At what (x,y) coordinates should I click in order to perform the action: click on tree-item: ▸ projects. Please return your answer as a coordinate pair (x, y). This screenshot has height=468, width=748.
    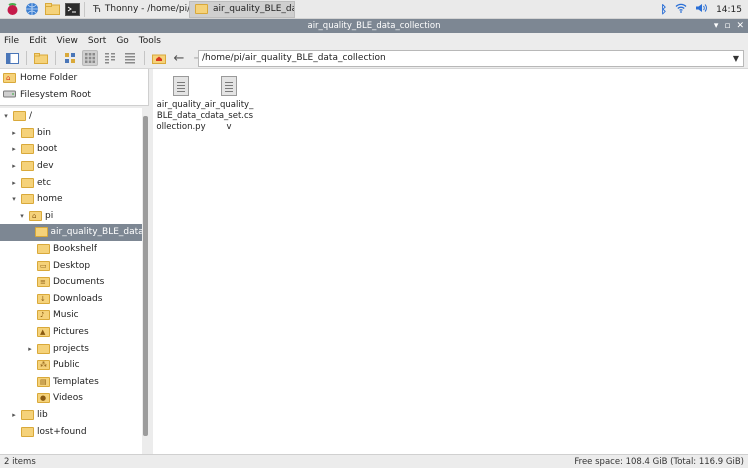
    Looking at the image, I should click on (74, 348).